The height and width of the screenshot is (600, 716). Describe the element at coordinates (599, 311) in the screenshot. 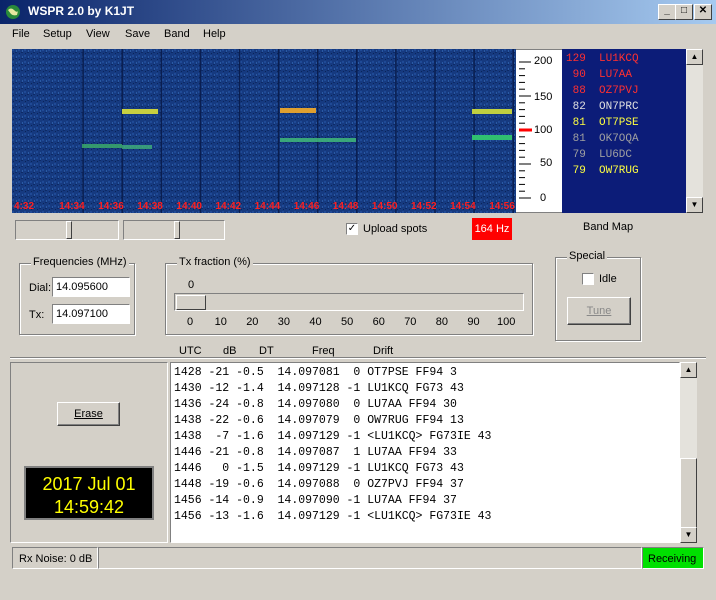

I see `tune-button: Tune` at that location.